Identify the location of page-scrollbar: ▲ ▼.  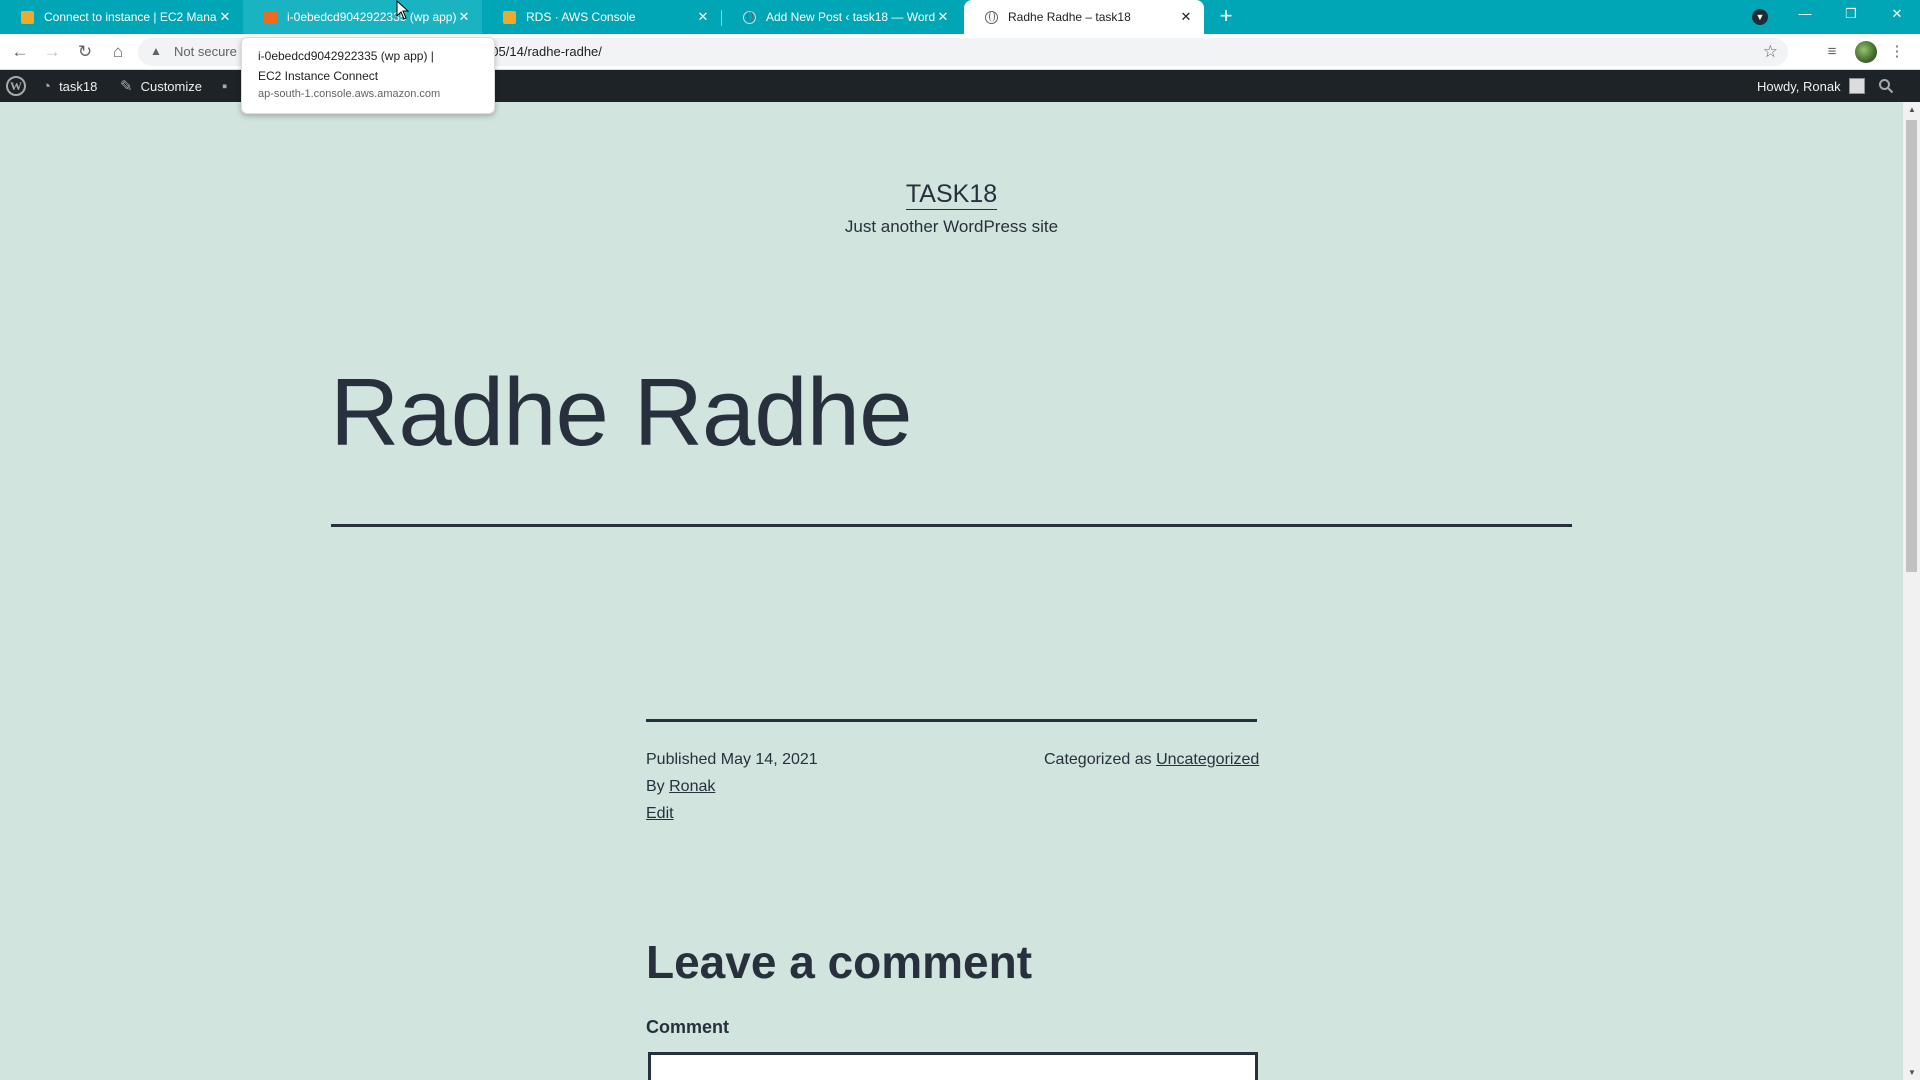
(1911, 591).